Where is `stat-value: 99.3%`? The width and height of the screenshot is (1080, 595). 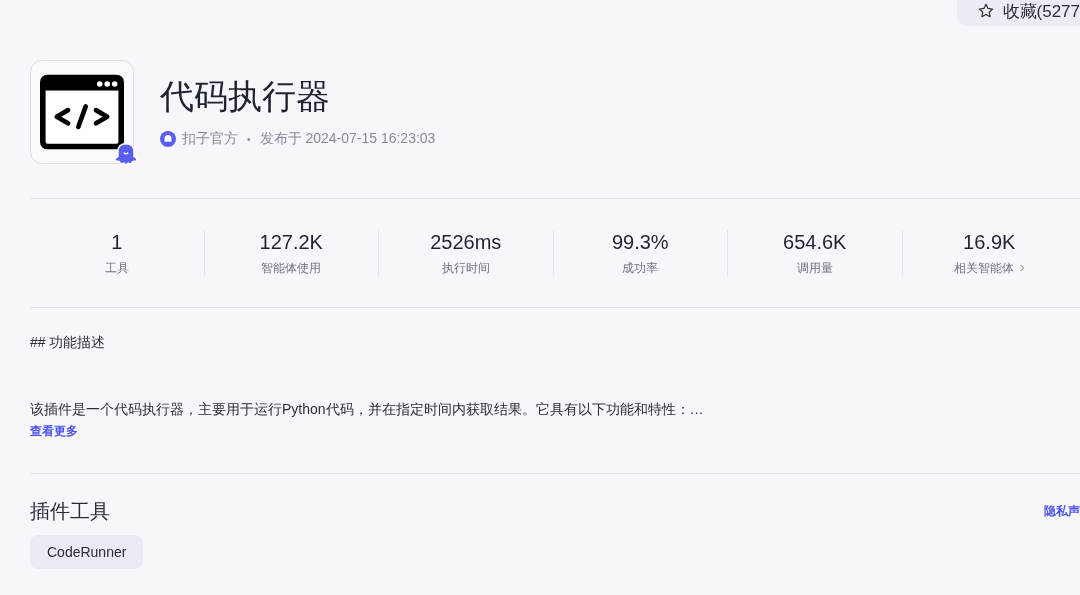 stat-value: 99.3% is located at coordinates (640, 242).